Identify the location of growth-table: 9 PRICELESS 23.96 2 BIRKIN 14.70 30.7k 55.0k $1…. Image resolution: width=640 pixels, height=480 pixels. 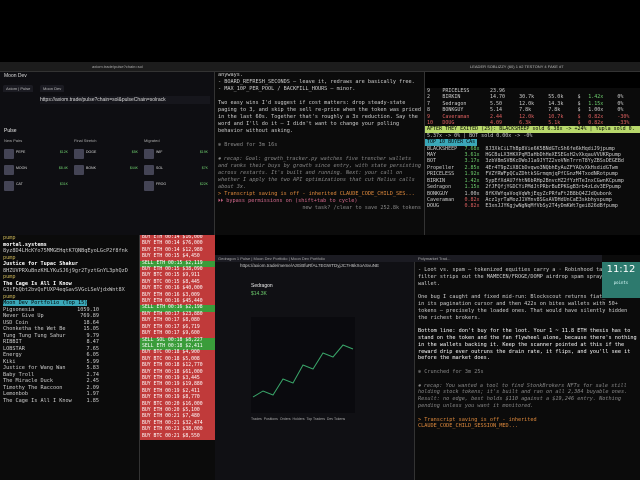
(532, 107).